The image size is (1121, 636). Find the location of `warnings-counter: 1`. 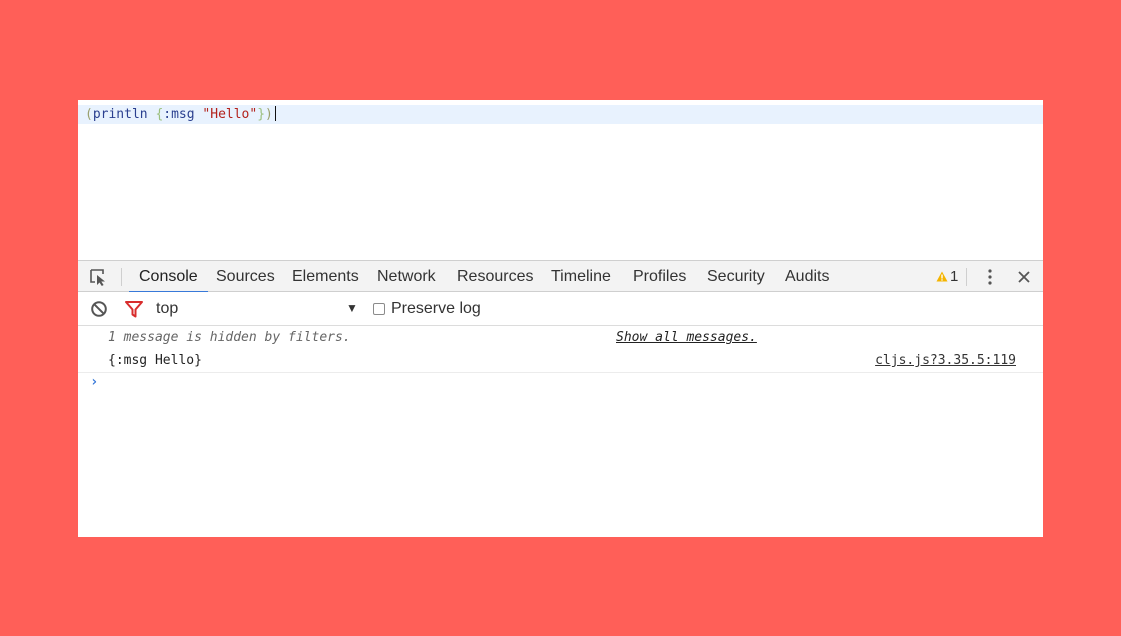

warnings-counter: 1 is located at coordinates (947, 276).